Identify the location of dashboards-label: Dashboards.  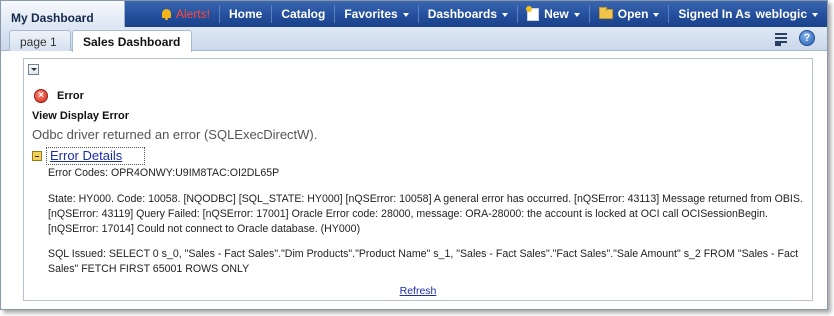
(462, 14).